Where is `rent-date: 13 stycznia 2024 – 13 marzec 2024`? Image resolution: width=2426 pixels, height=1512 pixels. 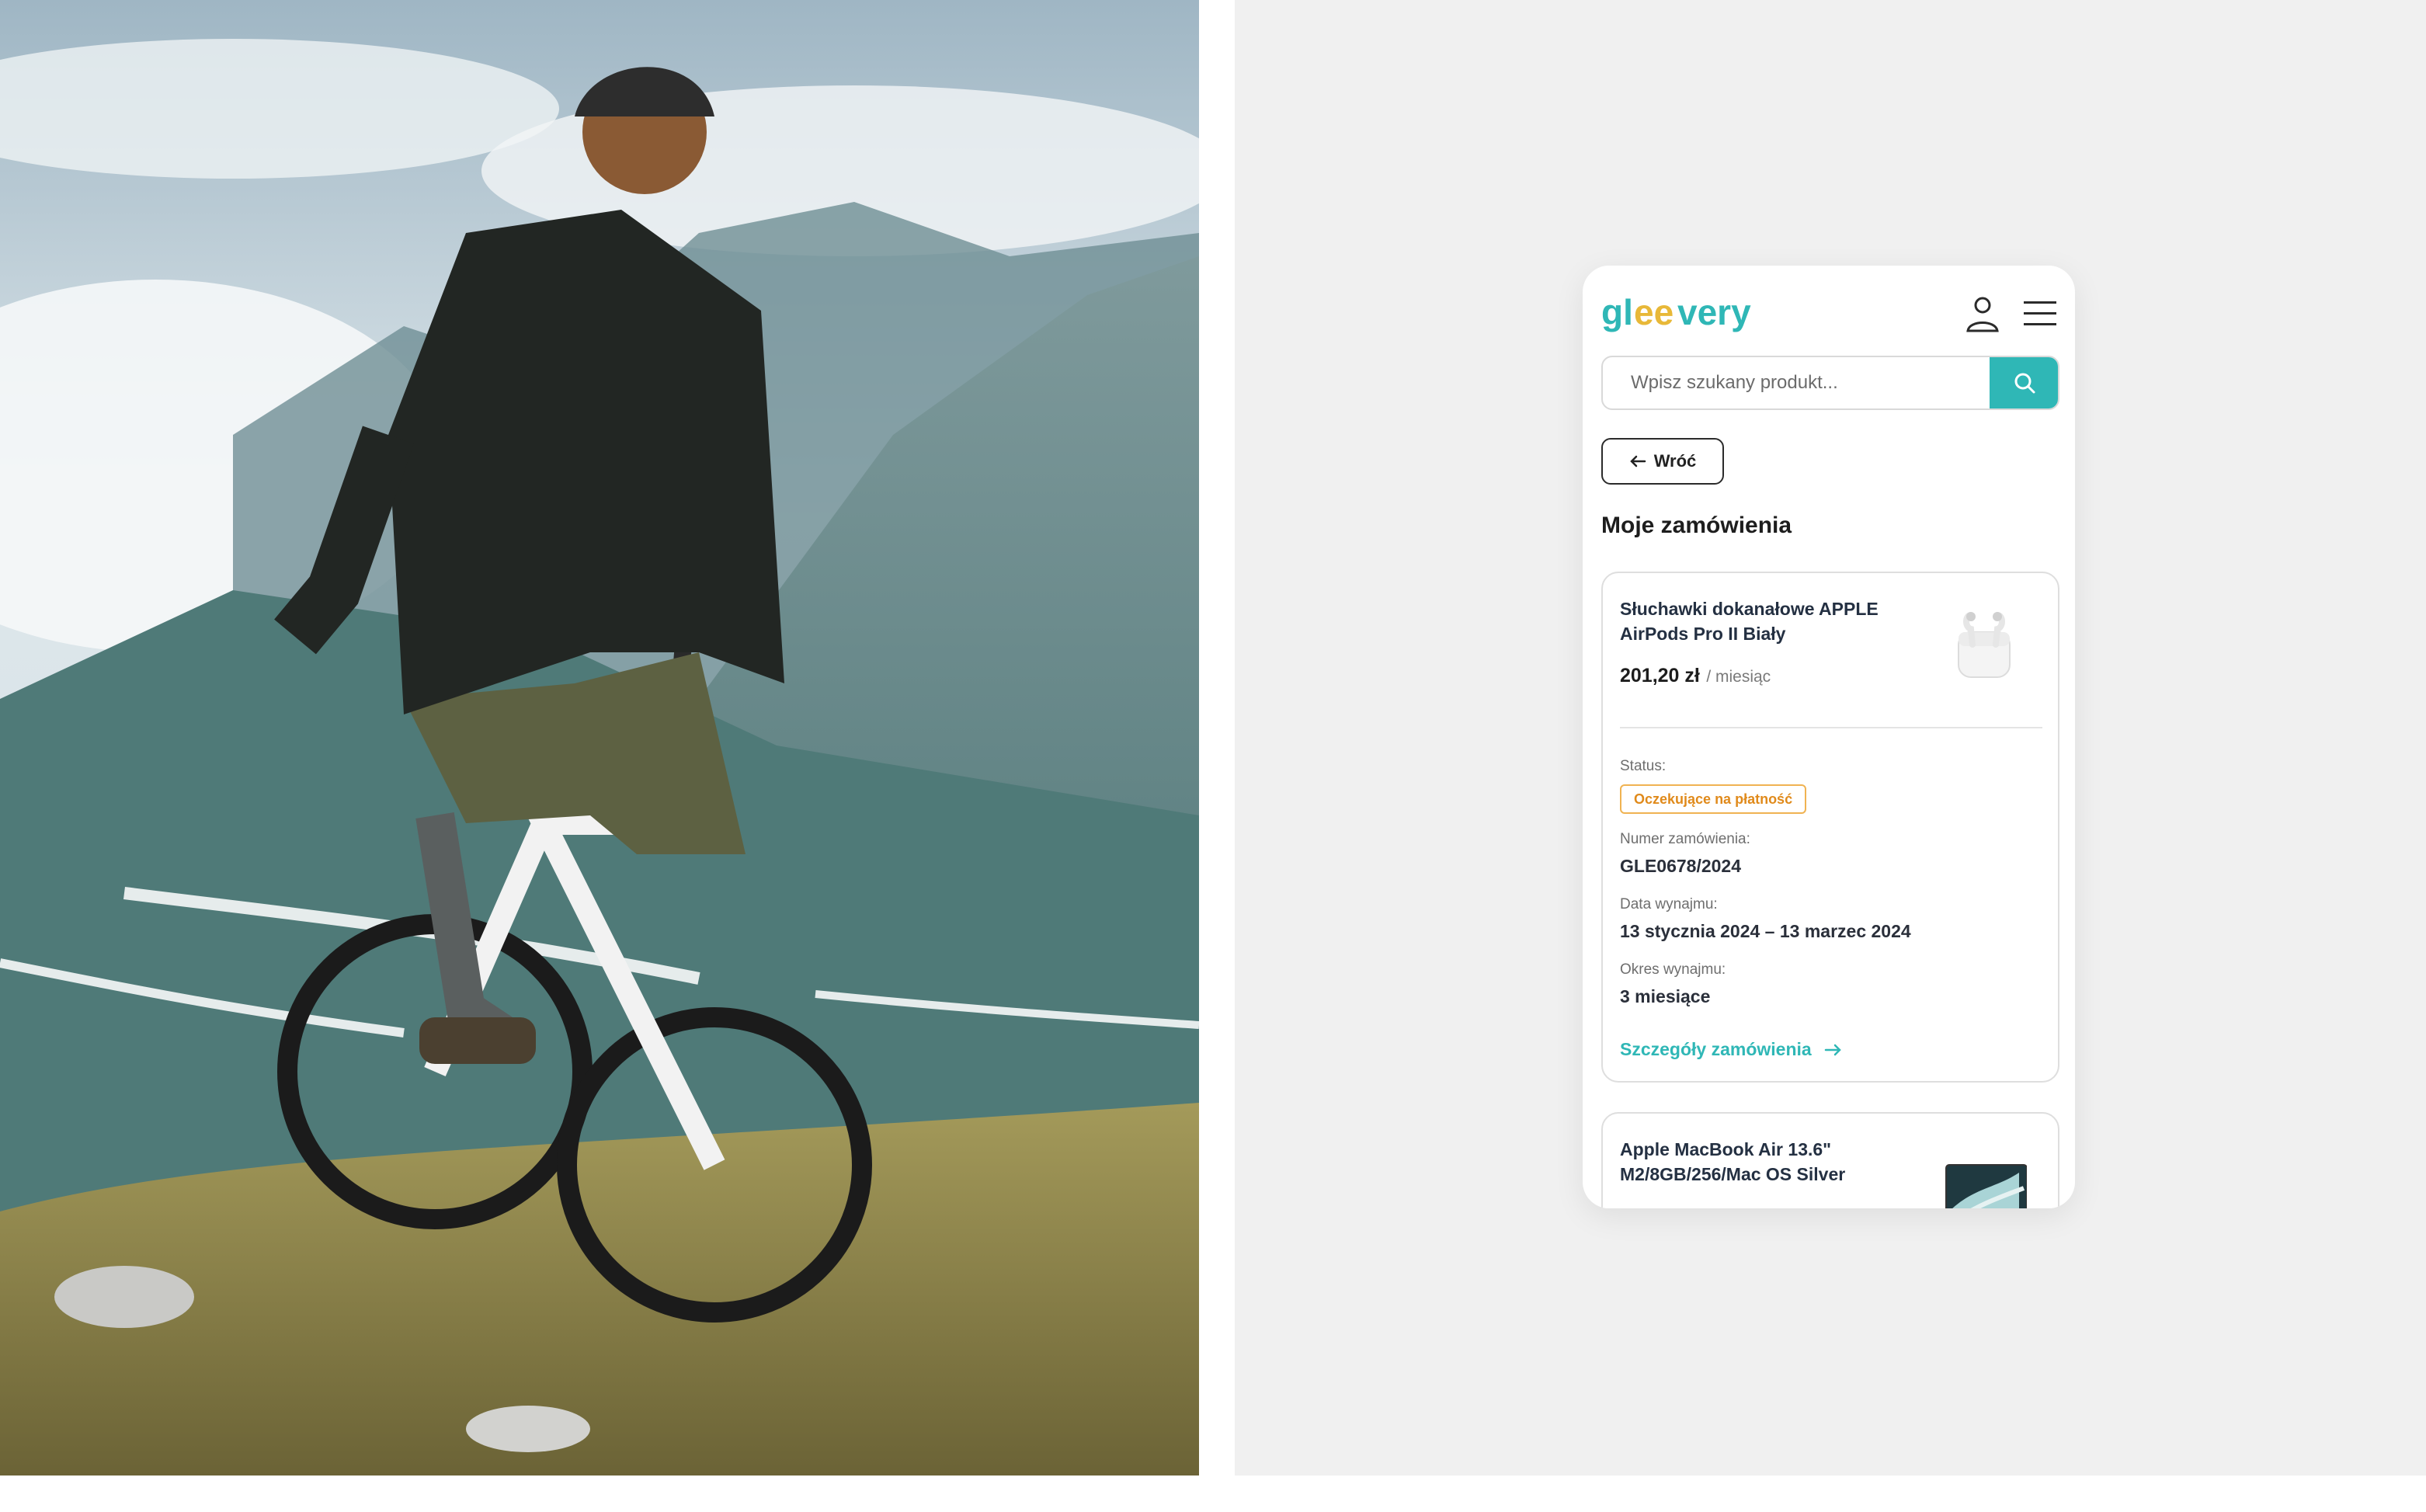
rent-date: 13 stycznia 2024 – 13 marzec 2024 is located at coordinates (1765, 931).